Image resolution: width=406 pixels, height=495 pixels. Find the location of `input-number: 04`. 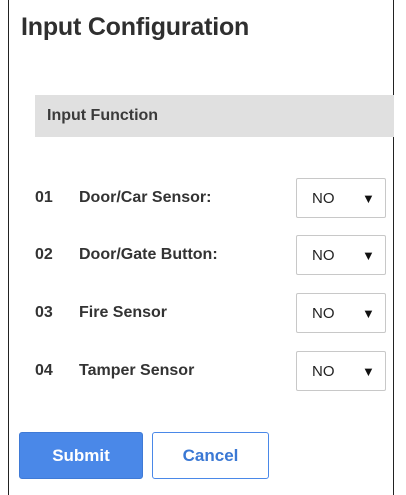

input-number: 04 is located at coordinates (44, 370).